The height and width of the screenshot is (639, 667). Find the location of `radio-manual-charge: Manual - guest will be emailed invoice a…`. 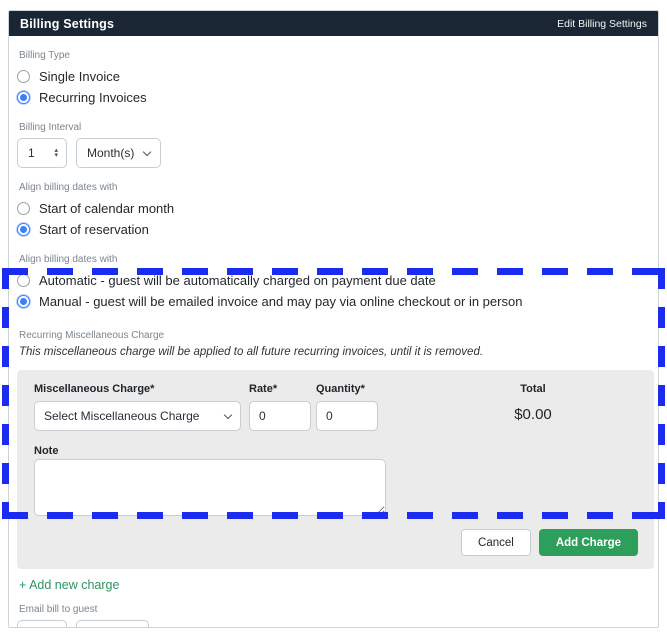

radio-manual-charge: Manual - guest will be emailed invoice a… is located at coordinates (333, 301).